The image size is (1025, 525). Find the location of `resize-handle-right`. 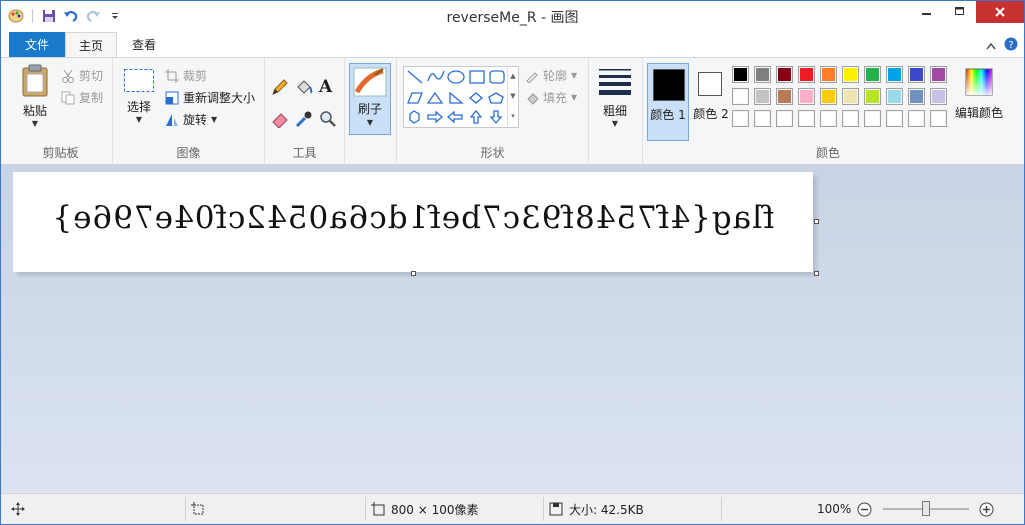

resize-handle-right is located at coordinates (816, 221).